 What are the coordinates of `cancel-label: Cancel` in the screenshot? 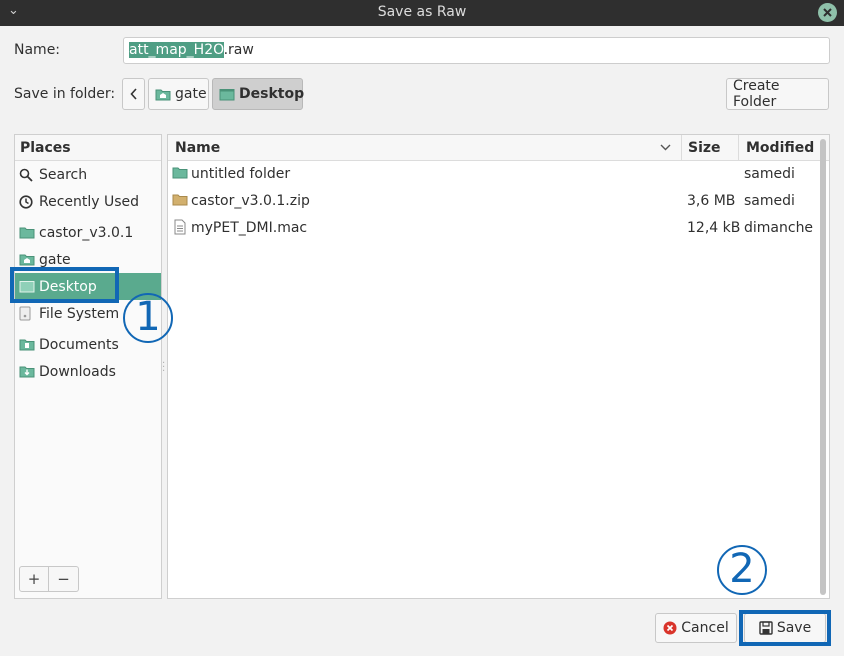 It's located at (705, 628).